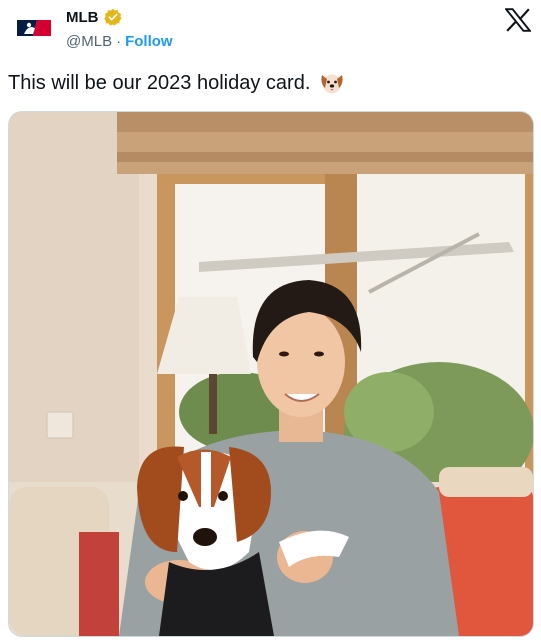  I want to click on x-logo-icon, so click(518, 20).